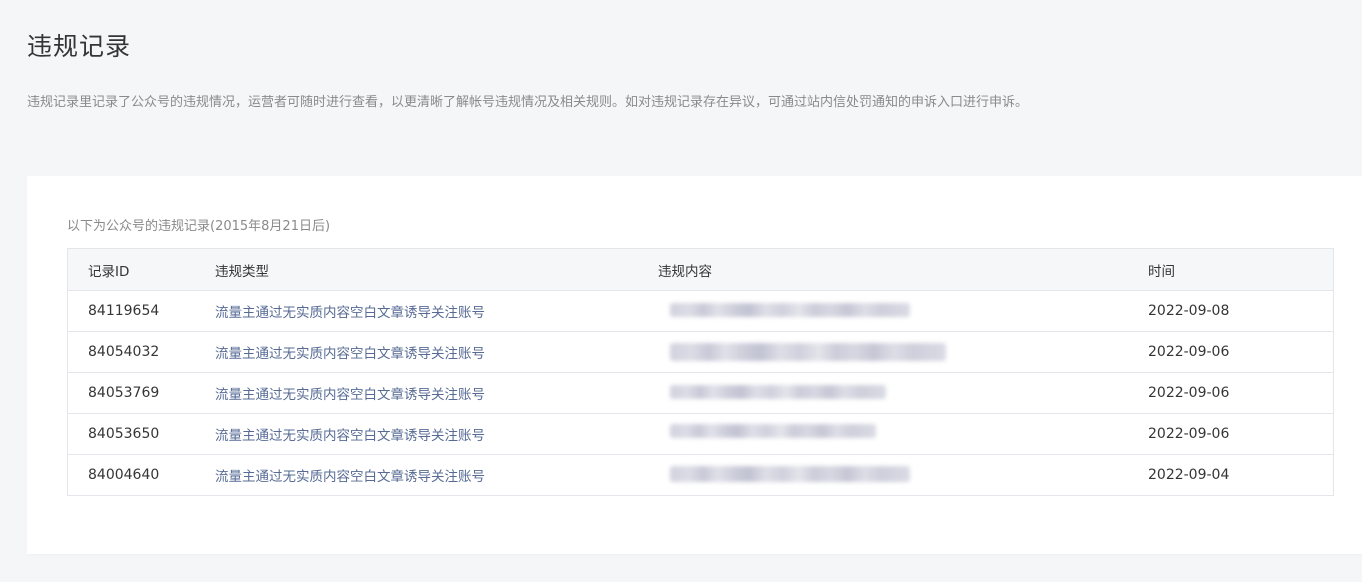 This screenshot has width=1362, height=582. What do you see at coordinates (199, 226) in the screenshot?
I see `table-caption: 以下为公众号的违规记录(2015年8月21日后)` at bounding box center [199, 226].